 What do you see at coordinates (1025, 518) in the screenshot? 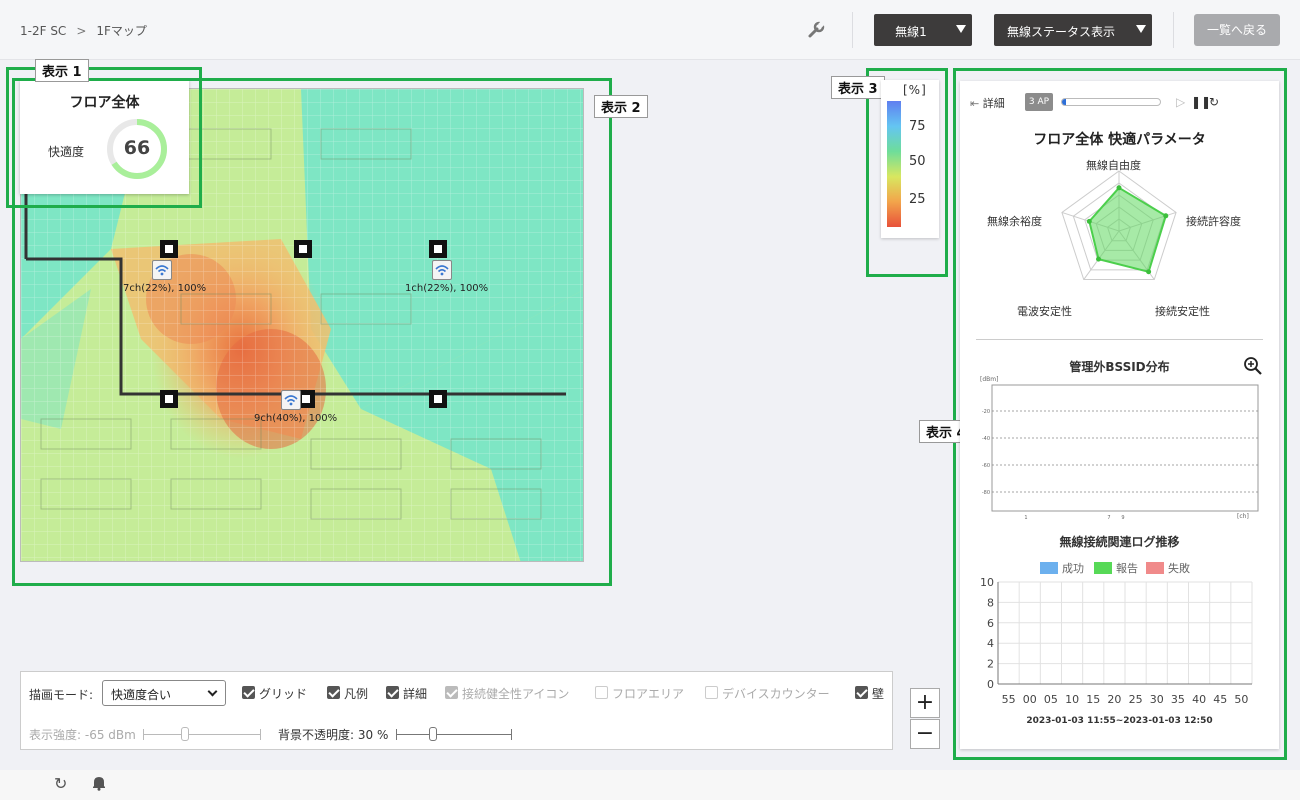
I see `bssid-x-tick: 1` at bounding box center [1025, 518].